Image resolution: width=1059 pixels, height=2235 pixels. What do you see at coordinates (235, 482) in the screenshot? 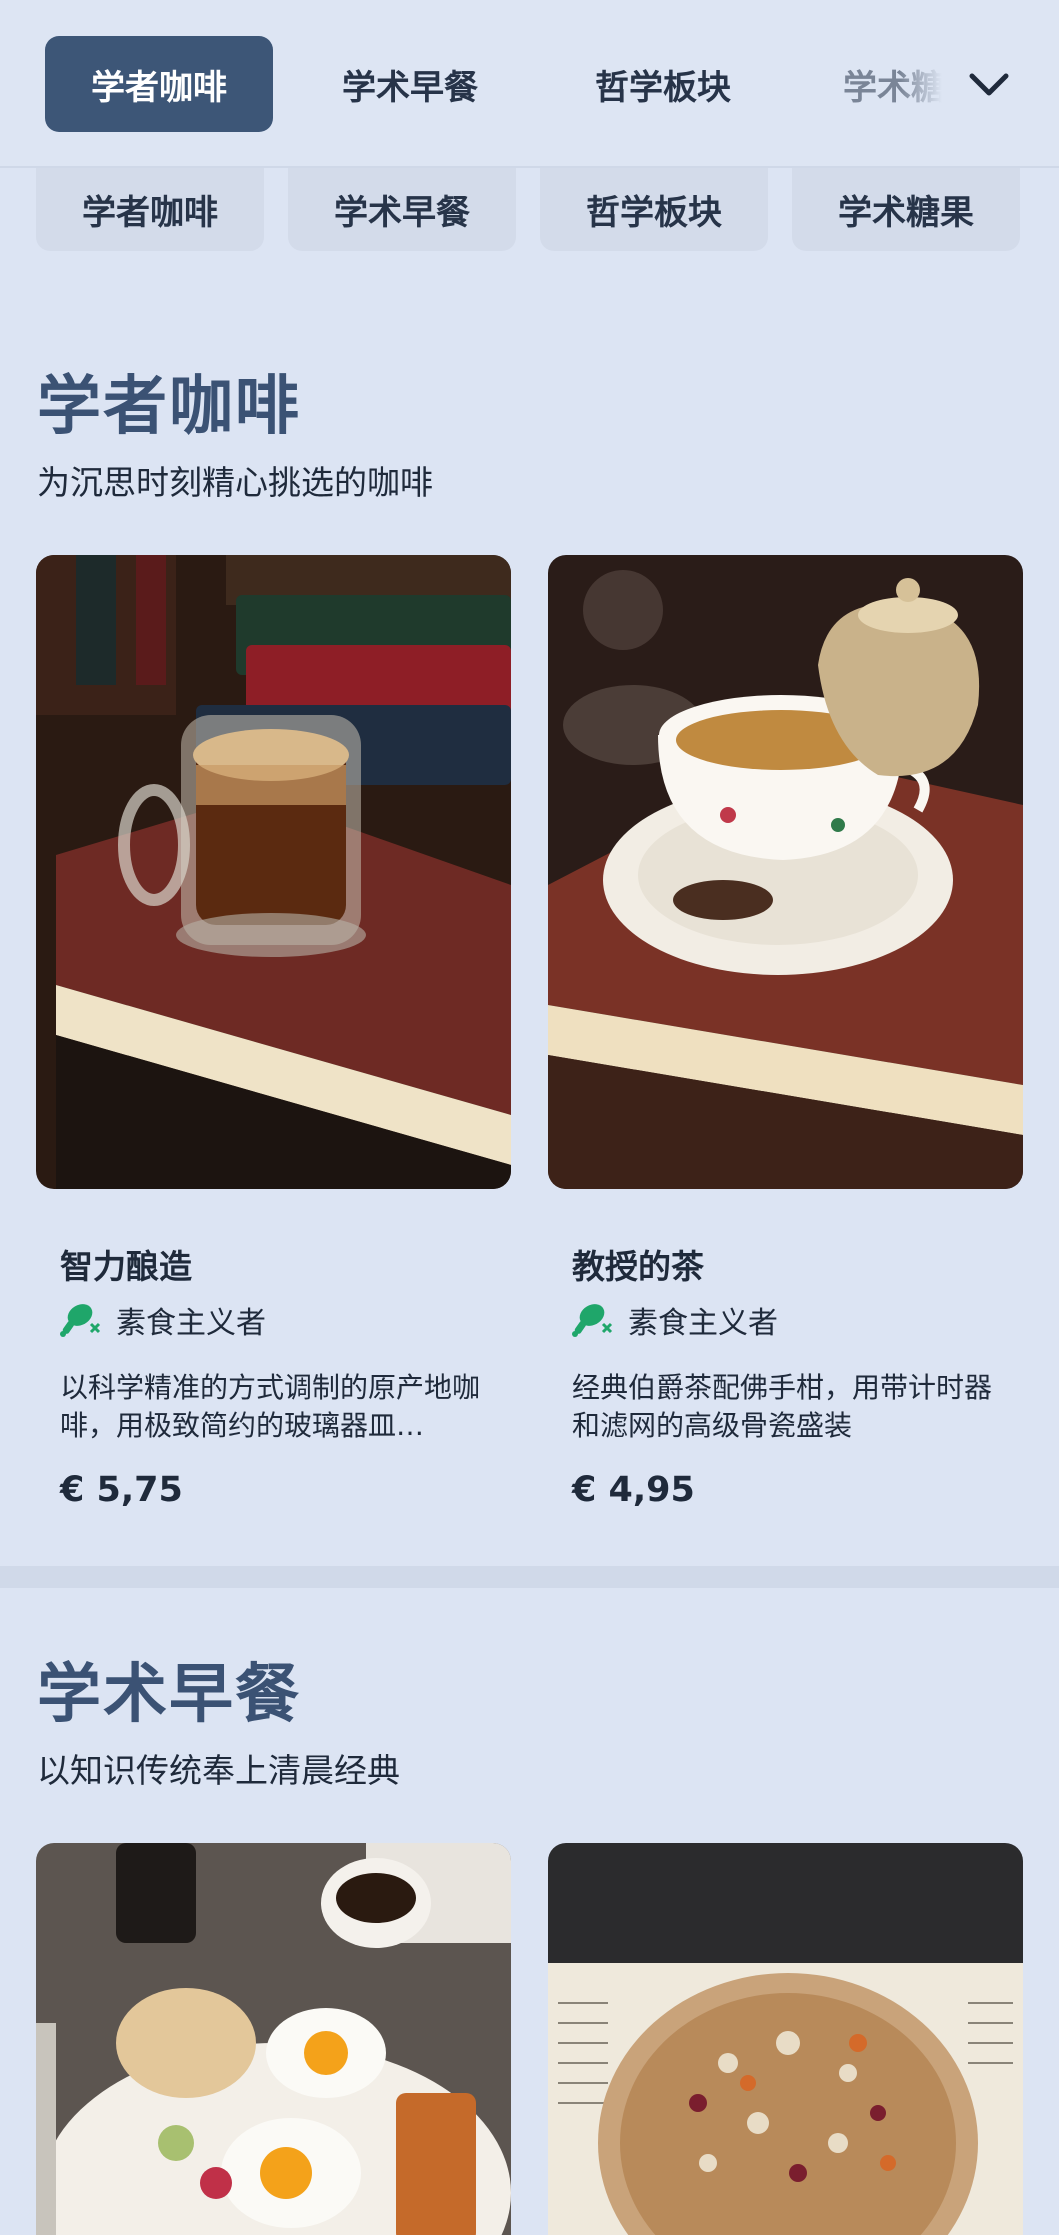
I see `section-subtitle-scholar-coffee: 为沉思时刻精心挑选的咖啡` at bounding box center [235, 482].